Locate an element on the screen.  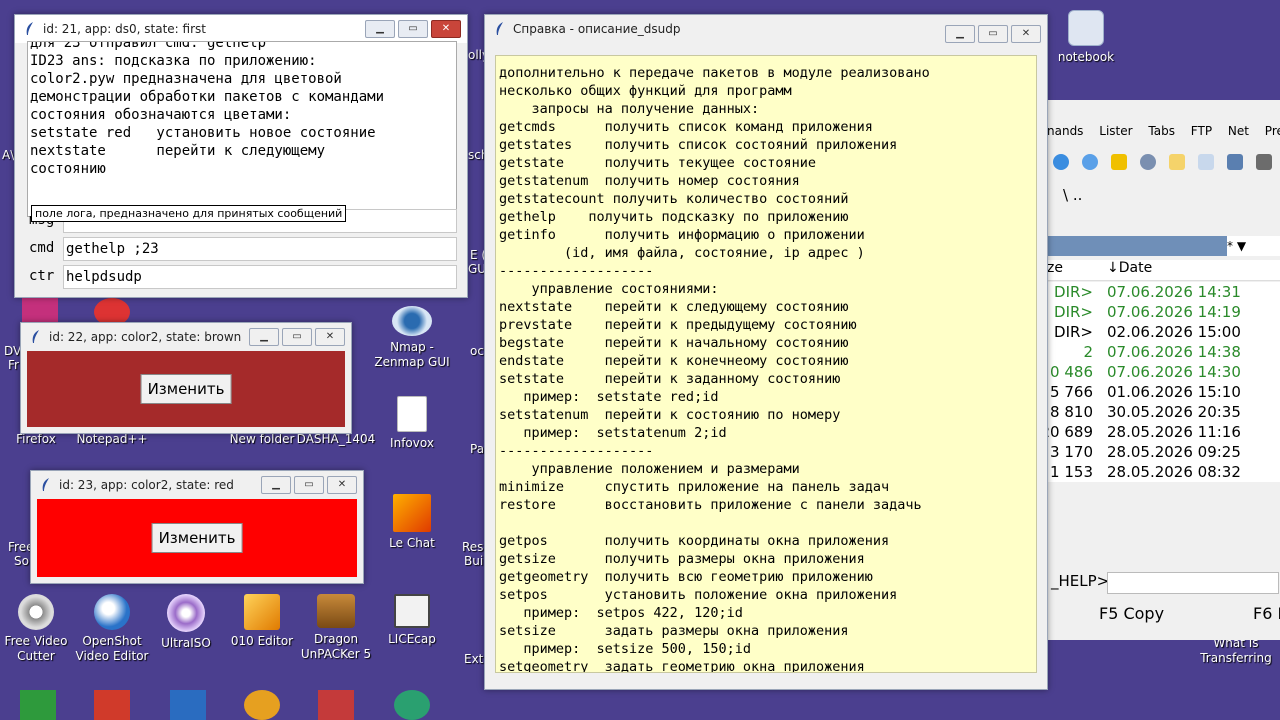
fm-size: 1 153 is located at coordinates (1071, 472).